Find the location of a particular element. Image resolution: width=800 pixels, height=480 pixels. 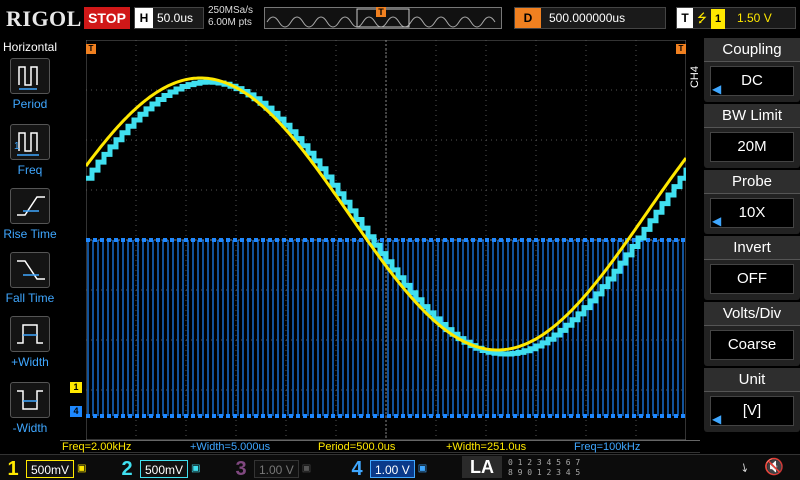

pos-width-icon is located at coordinates (30, 334).